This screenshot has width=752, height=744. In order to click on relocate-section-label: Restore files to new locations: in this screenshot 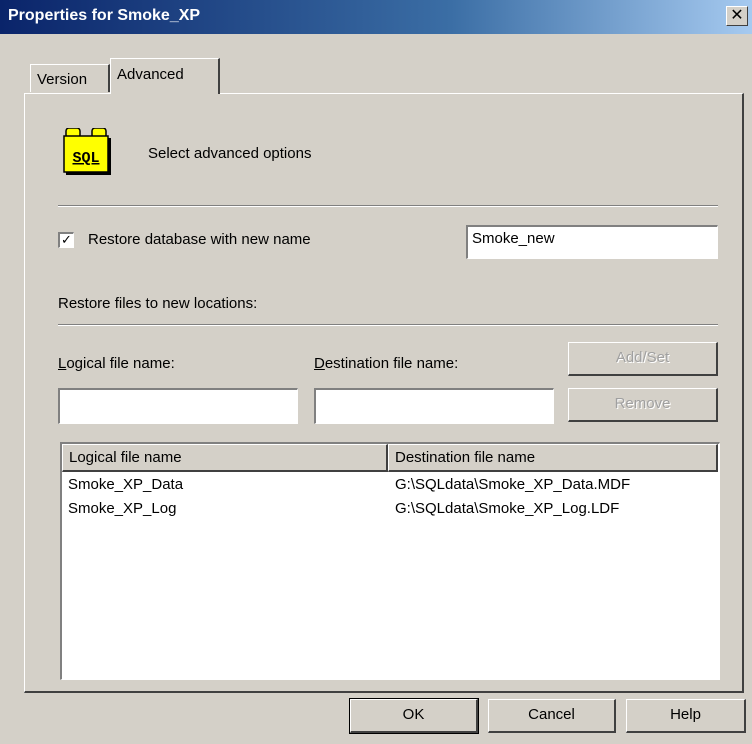, I will do `click(158, 303)`.